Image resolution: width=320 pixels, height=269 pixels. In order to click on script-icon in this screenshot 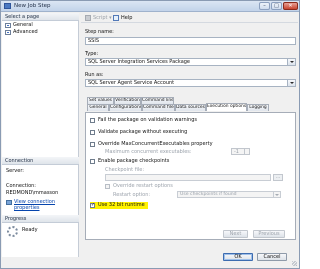, I will do `click(88, 18)`.